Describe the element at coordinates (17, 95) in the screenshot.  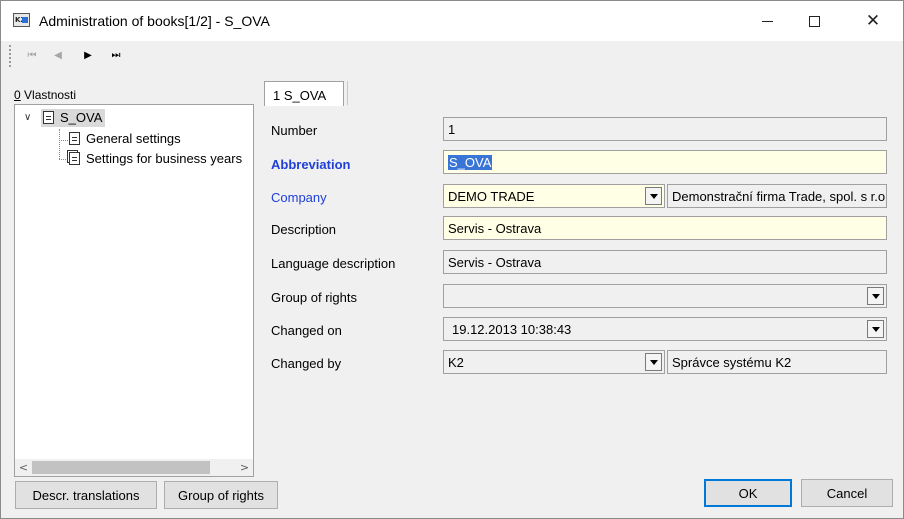
I see `properties-label-hotkey: 0` at that location.